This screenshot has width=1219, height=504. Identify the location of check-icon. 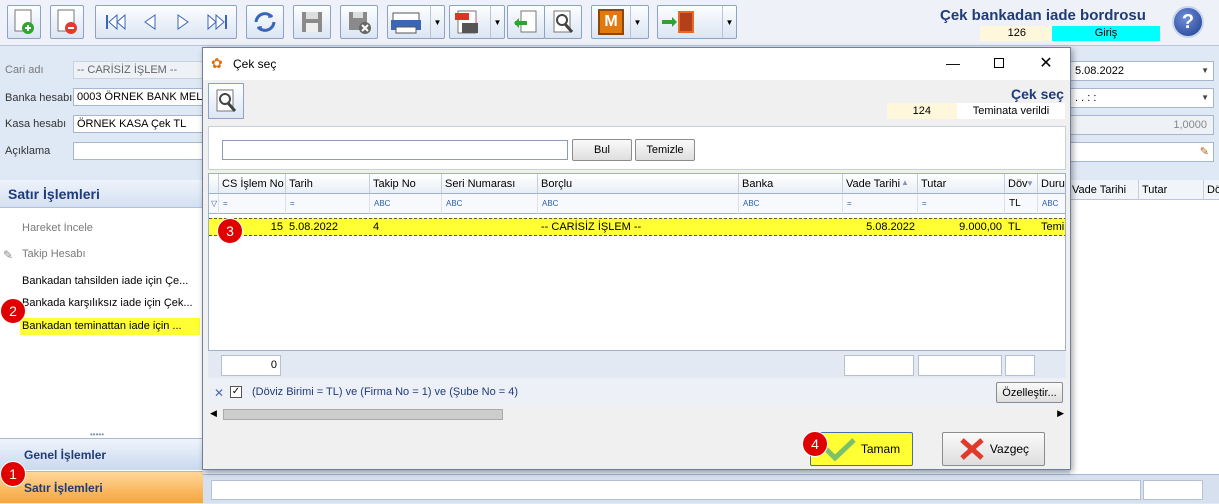
(840, 449).